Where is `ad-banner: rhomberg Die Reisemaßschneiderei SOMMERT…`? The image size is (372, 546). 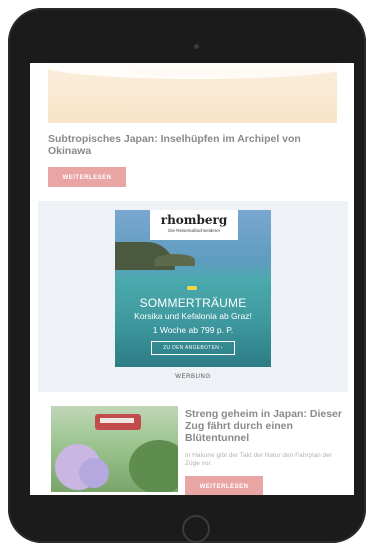
ad-banner: rhomberg Die Reisemaßschneiderei SOMMERT… is located at coordinates (193, 288).